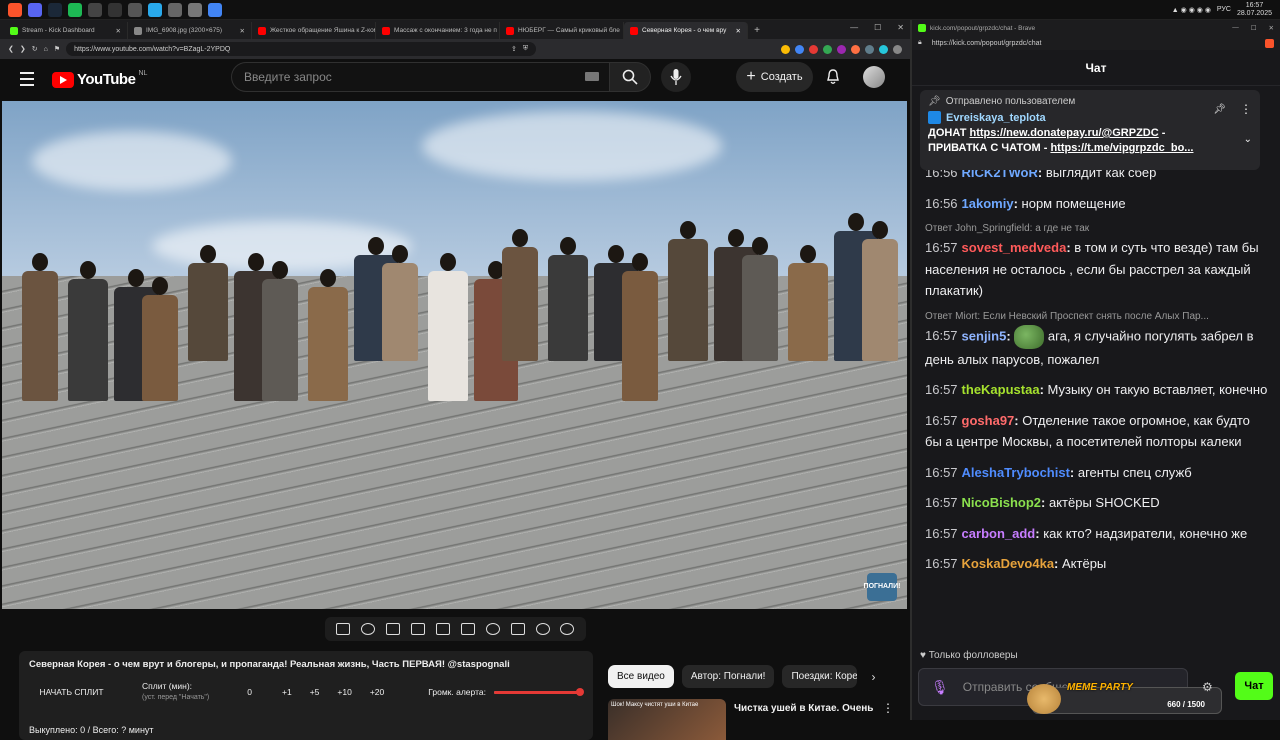 The image size is (1280, 740). Describe the element at coordinates (155, 10) in the screenshot. I see `telegram-icon` at that location.